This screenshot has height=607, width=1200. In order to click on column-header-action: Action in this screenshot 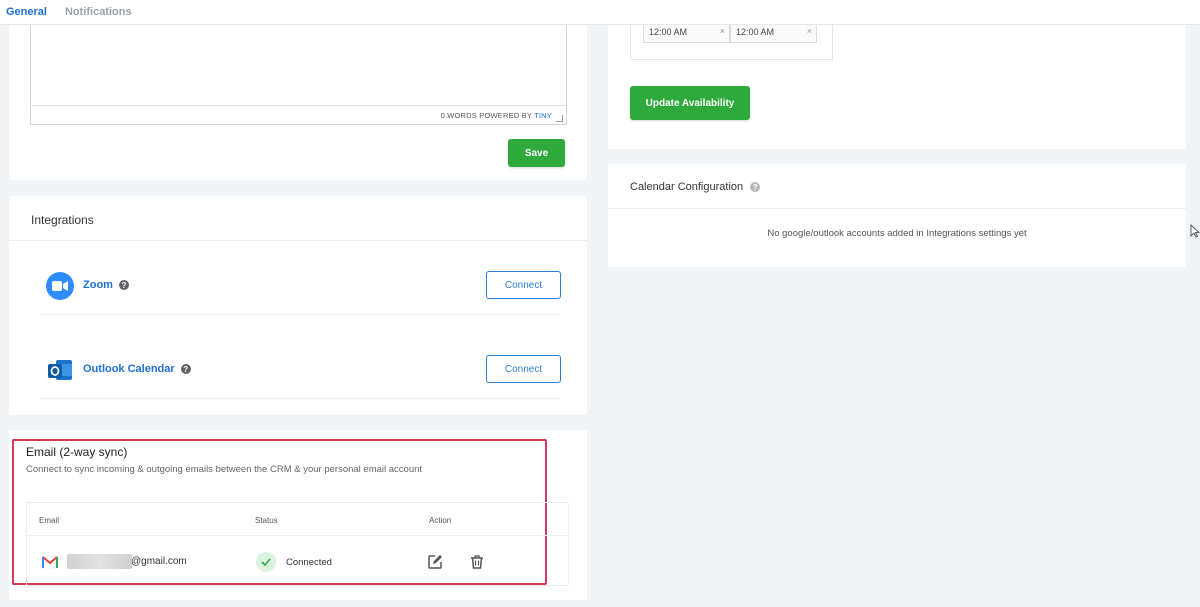, I will do `click(440, 520)`.